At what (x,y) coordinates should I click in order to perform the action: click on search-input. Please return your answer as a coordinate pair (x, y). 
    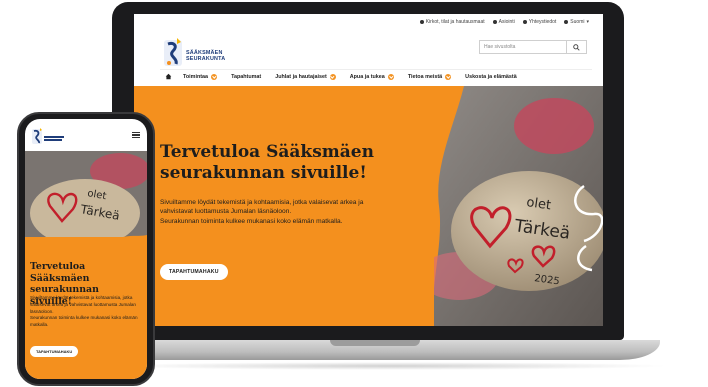
    Looking at the image, I should click on (523, 47).